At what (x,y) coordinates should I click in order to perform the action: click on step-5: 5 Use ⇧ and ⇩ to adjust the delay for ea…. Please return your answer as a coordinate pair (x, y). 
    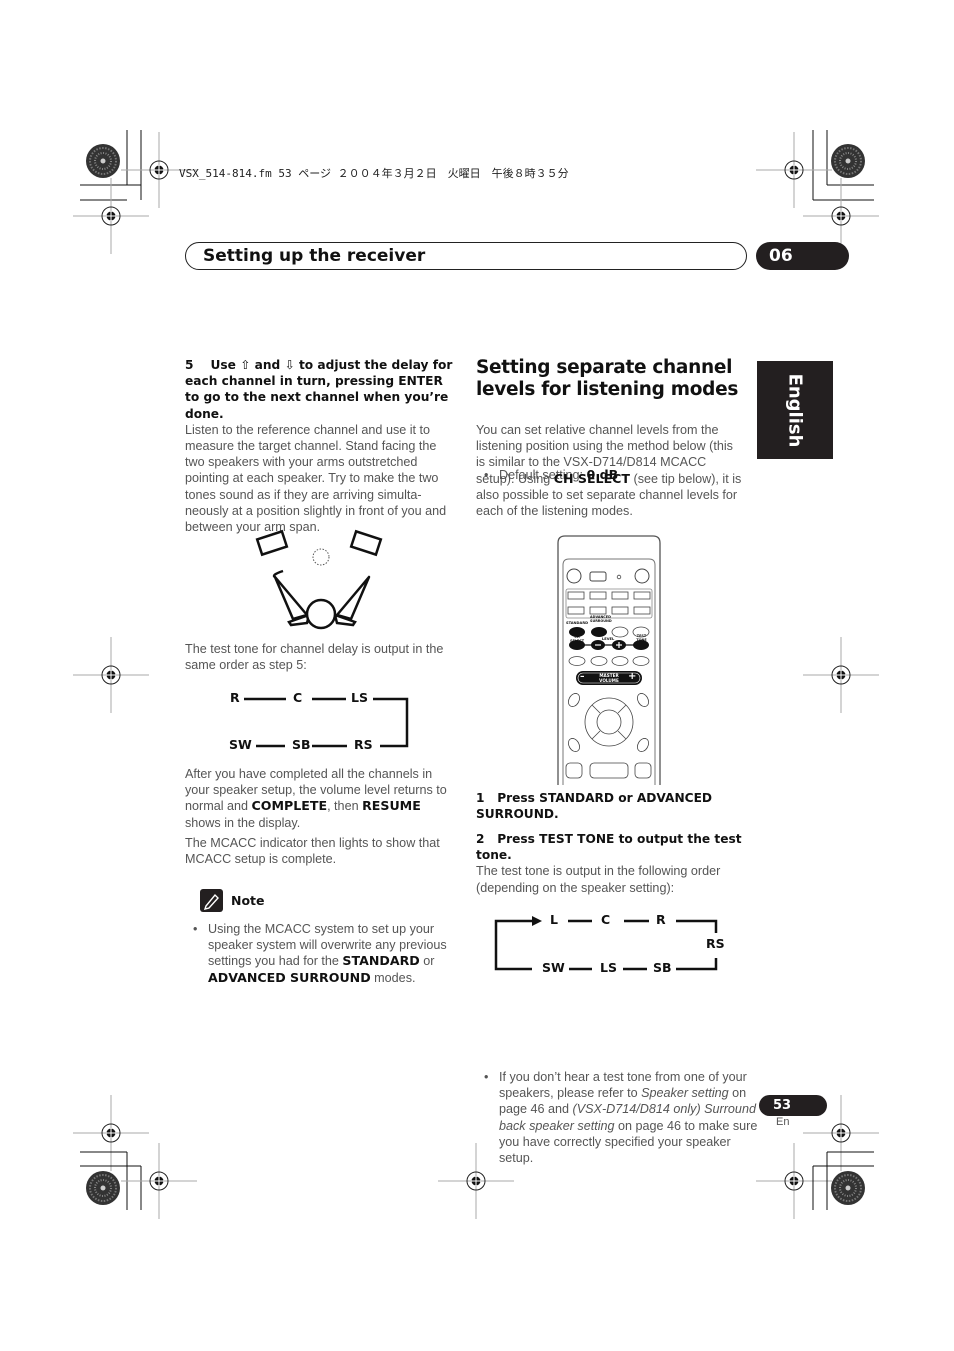
    Looking at the image, I should click on (320, 446).